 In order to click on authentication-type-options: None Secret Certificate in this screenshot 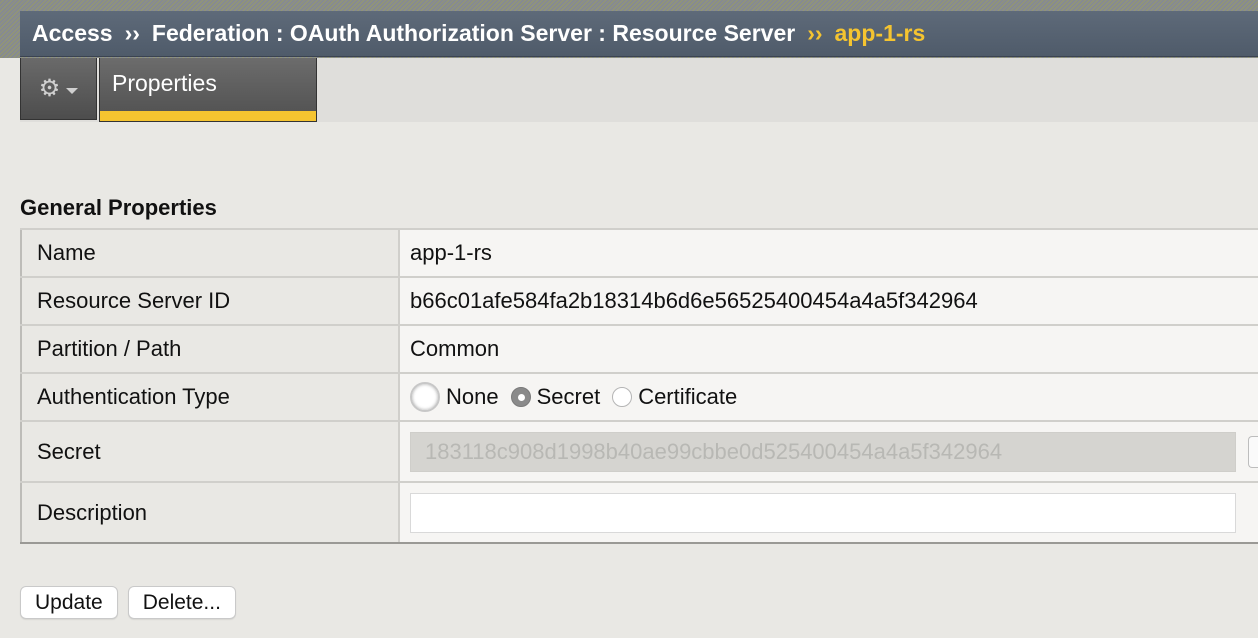, I will do `click(828, 397)`.